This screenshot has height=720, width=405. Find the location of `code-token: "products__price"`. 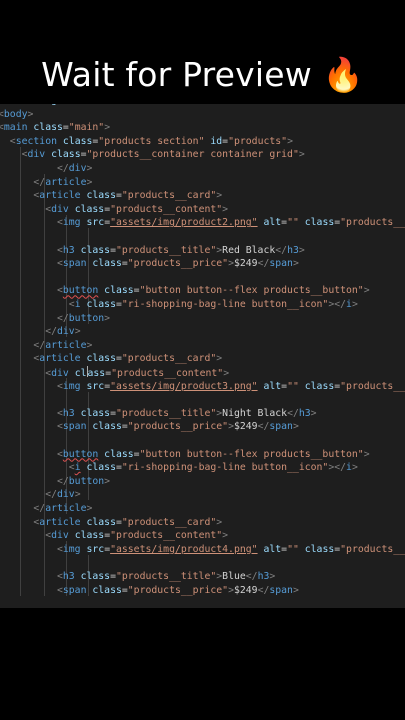

code-token: "products__price" is located at coordinates (178, 264).